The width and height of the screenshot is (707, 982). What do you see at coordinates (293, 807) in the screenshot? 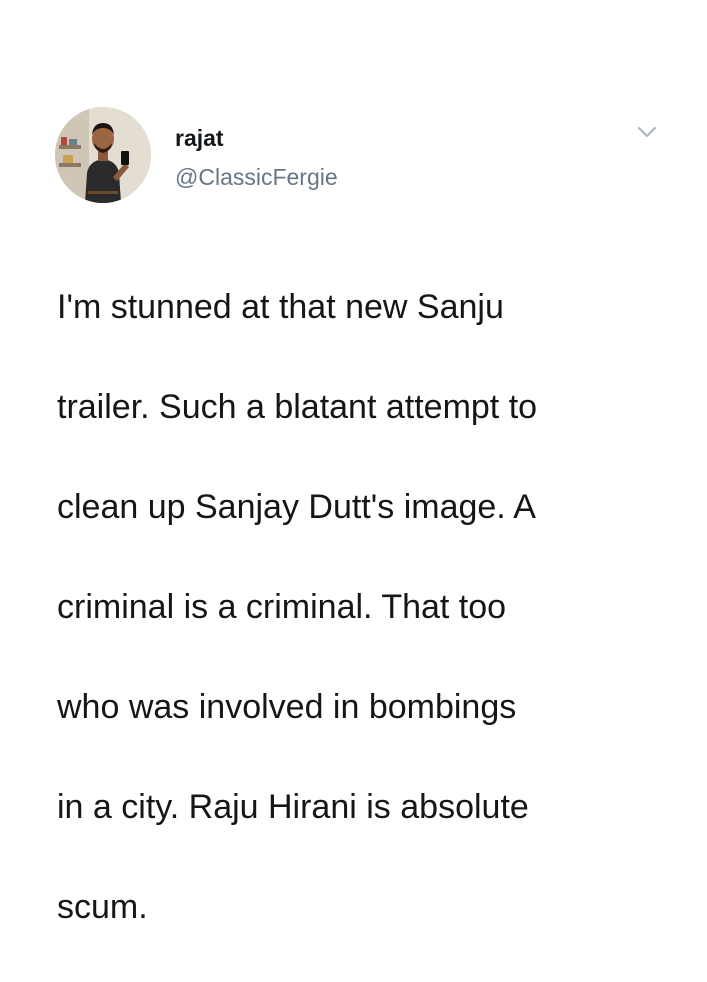
I see `tweet-text-line: in a city. Raju Hirani is absolute` at bounding box center [293, 807].